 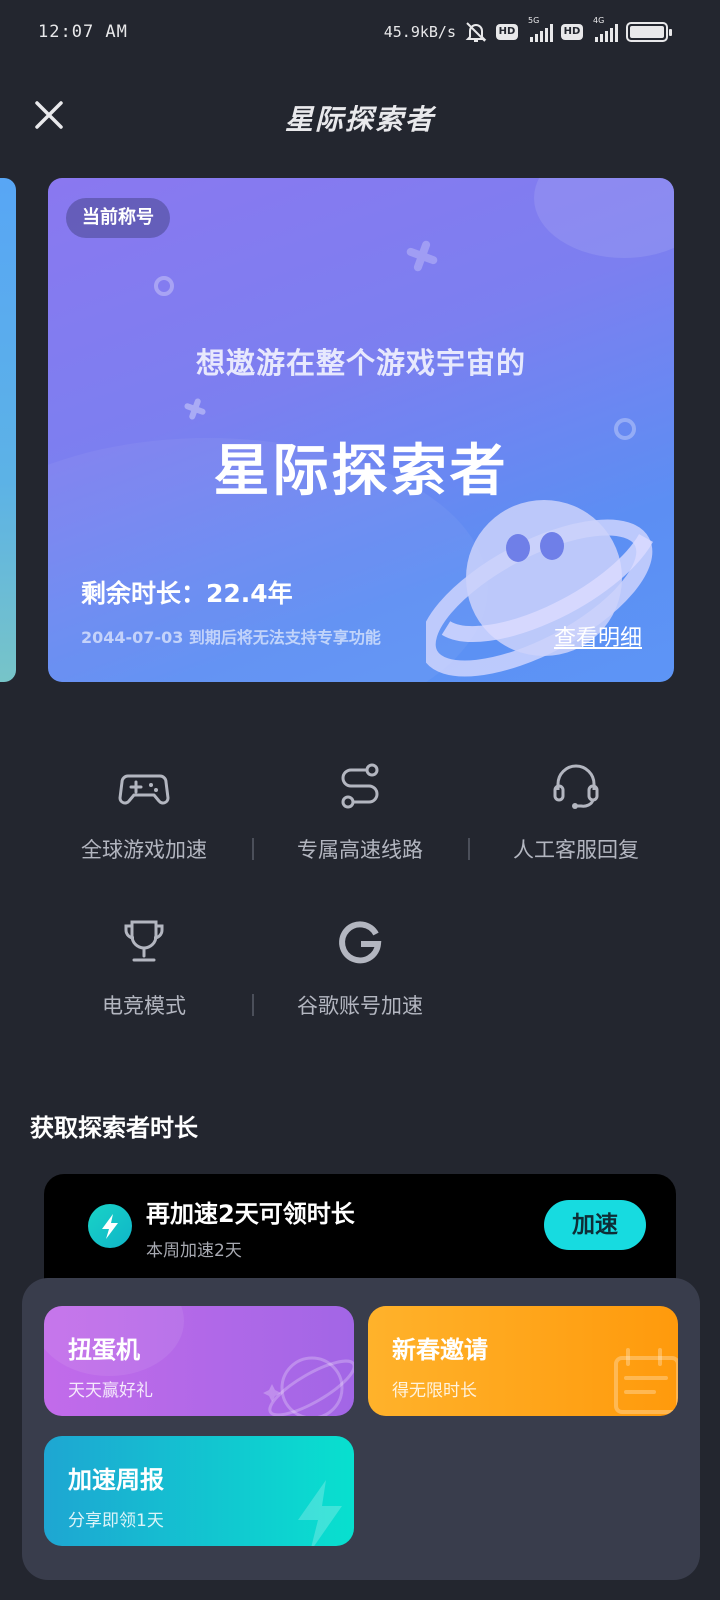 What do you see at coordinates (320, 1513) in the screenshot?
I see `lightning-outline-icon` at bounding box center [320, 1513].